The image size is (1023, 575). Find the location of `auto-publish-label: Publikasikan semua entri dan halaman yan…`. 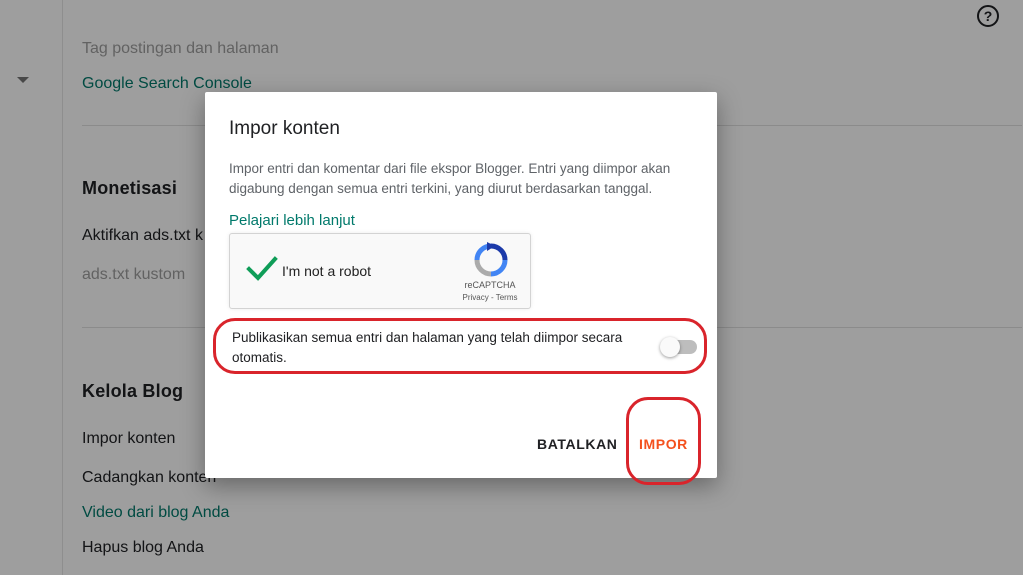

auto-publish-label: Publikasikan semua entri dan halaman yan… is located at coordinates (427, 347).